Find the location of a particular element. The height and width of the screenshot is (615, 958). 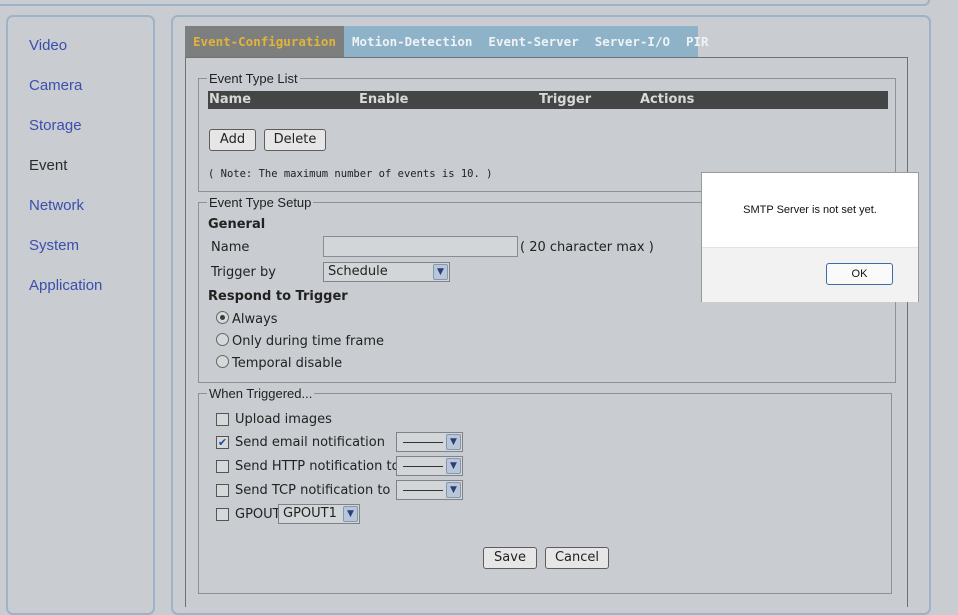

column-enable: Enable is located at coordinates (384, 99).